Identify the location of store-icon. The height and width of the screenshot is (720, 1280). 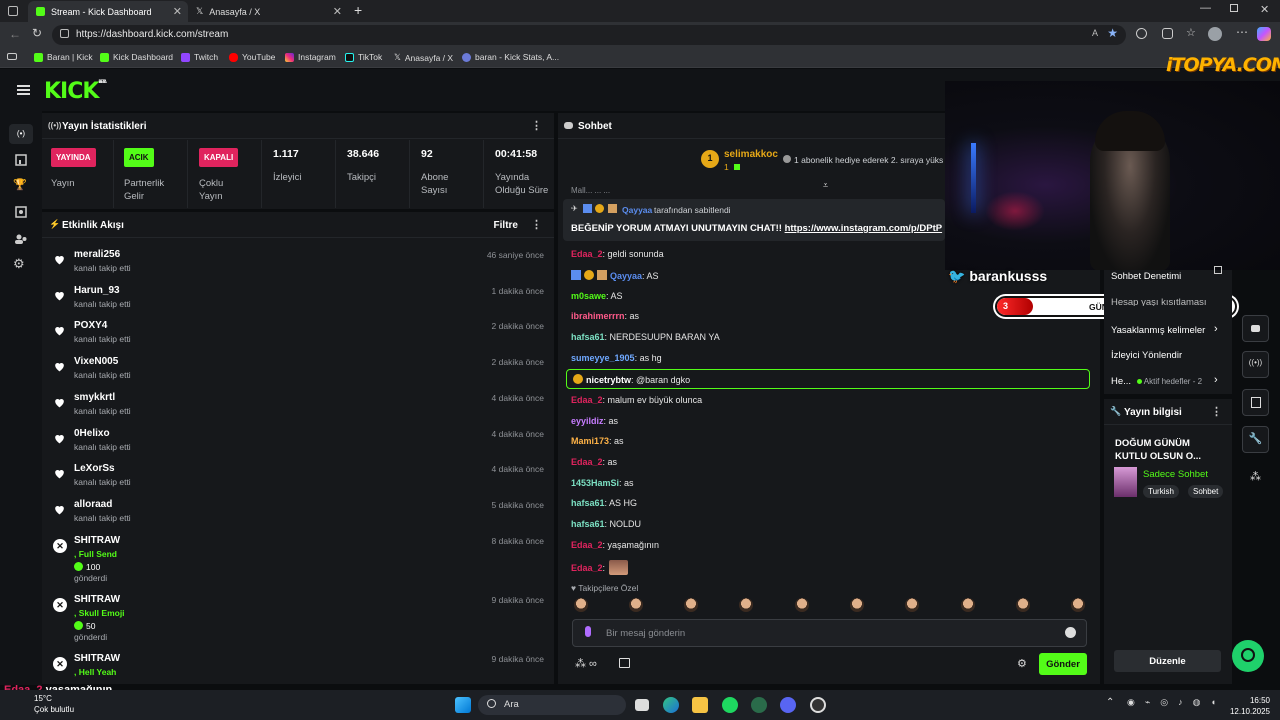
(624, 663).